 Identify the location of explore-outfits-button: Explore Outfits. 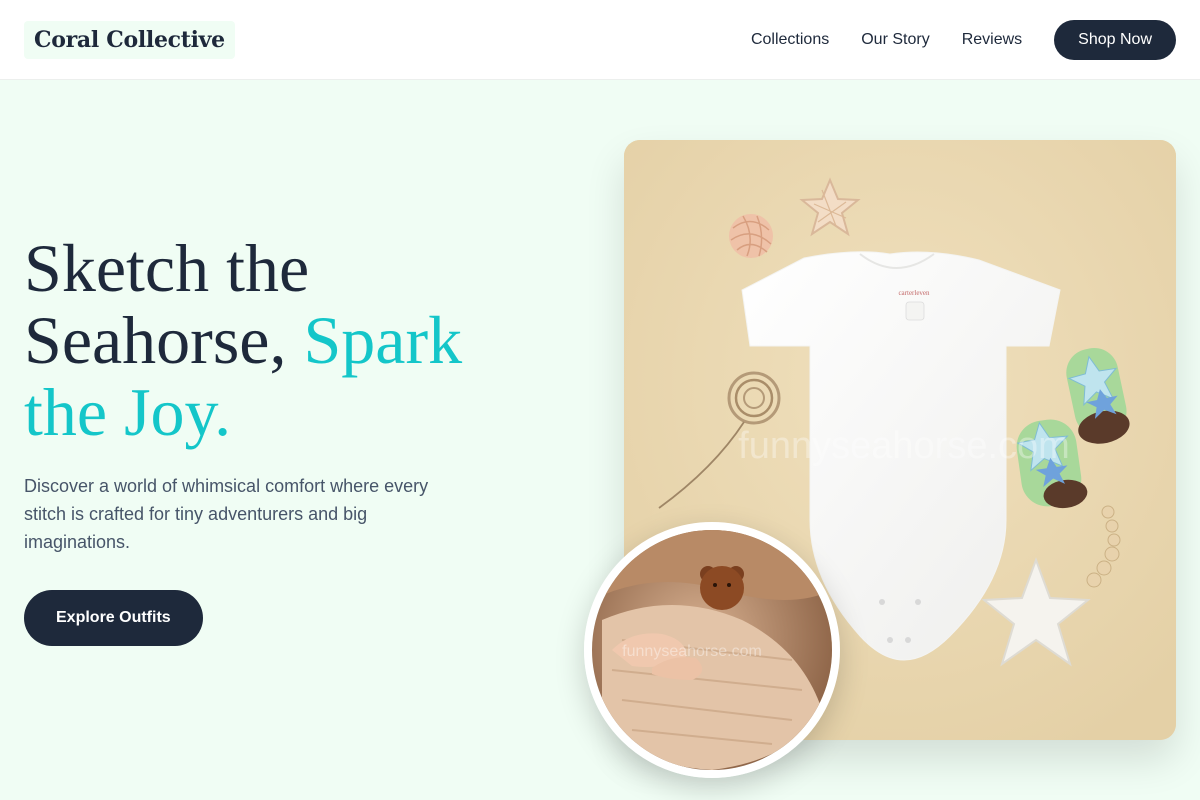
(113, 618).